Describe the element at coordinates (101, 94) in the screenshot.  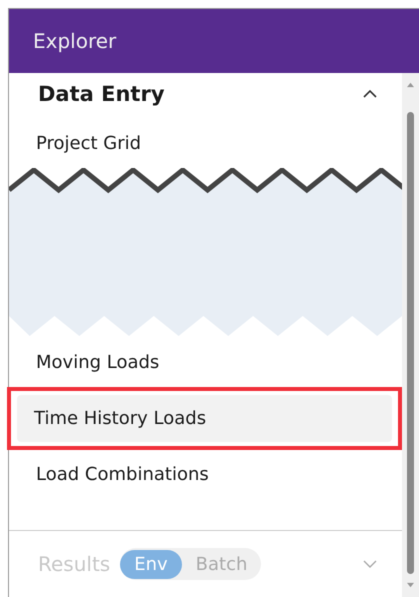
I see `section-title: Data Entry` at that location.